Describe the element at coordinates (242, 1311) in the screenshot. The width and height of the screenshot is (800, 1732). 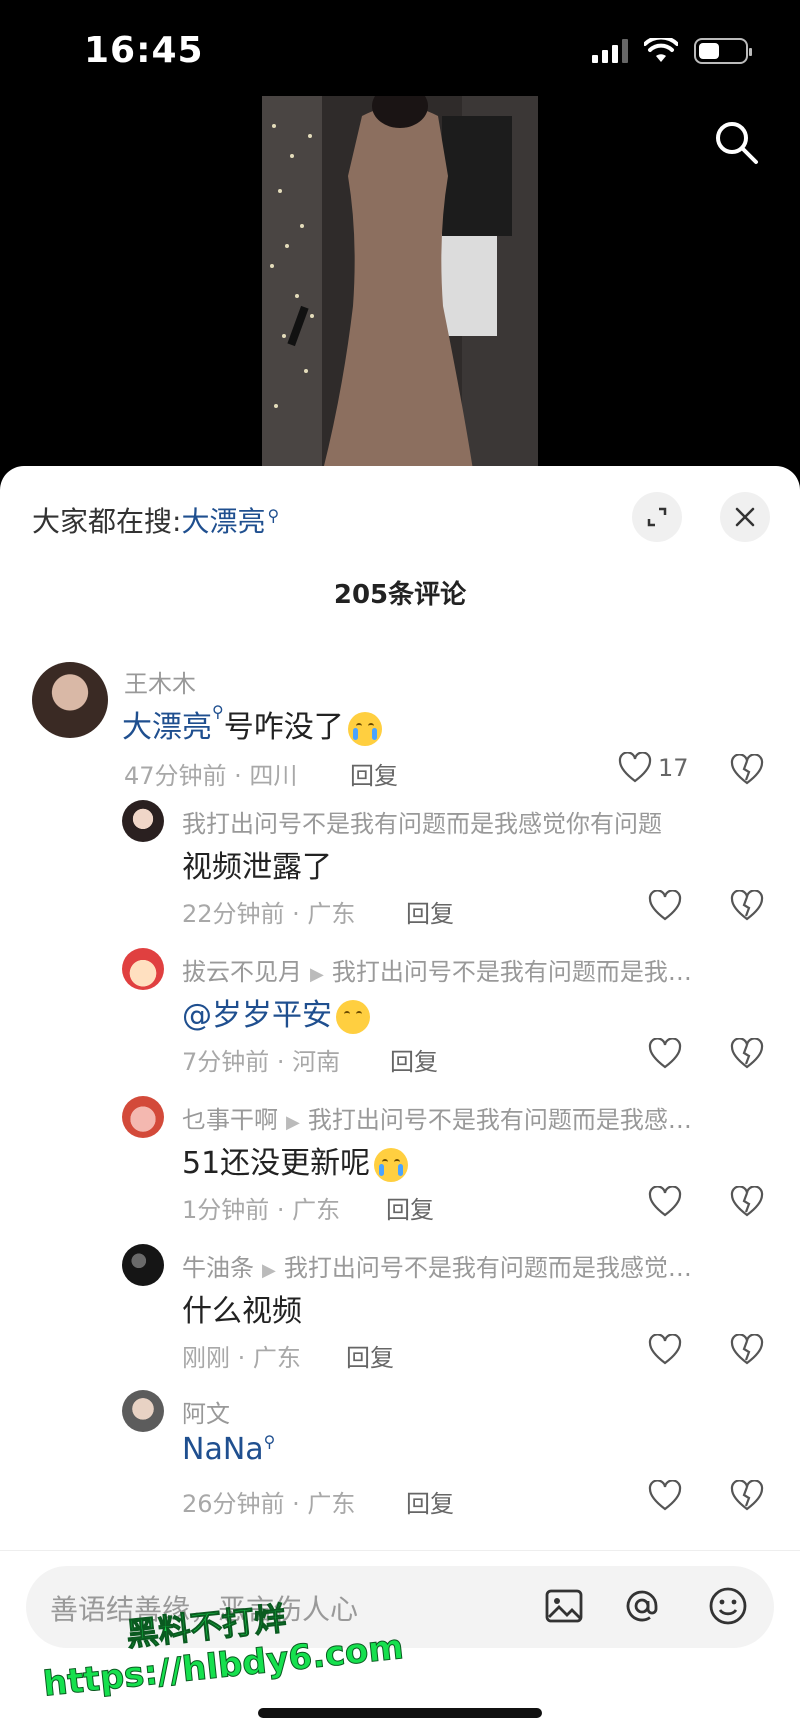
I see `comment-text: 什么视频` at that location.